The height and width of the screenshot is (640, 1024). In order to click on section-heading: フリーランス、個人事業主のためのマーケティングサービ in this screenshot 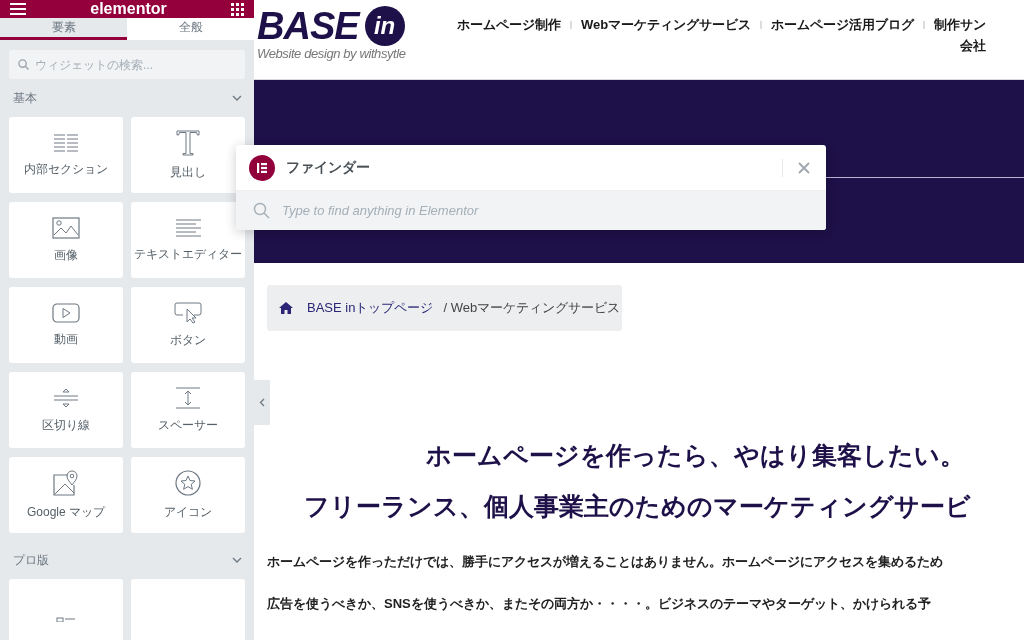, I will do `click(637, 506)`.